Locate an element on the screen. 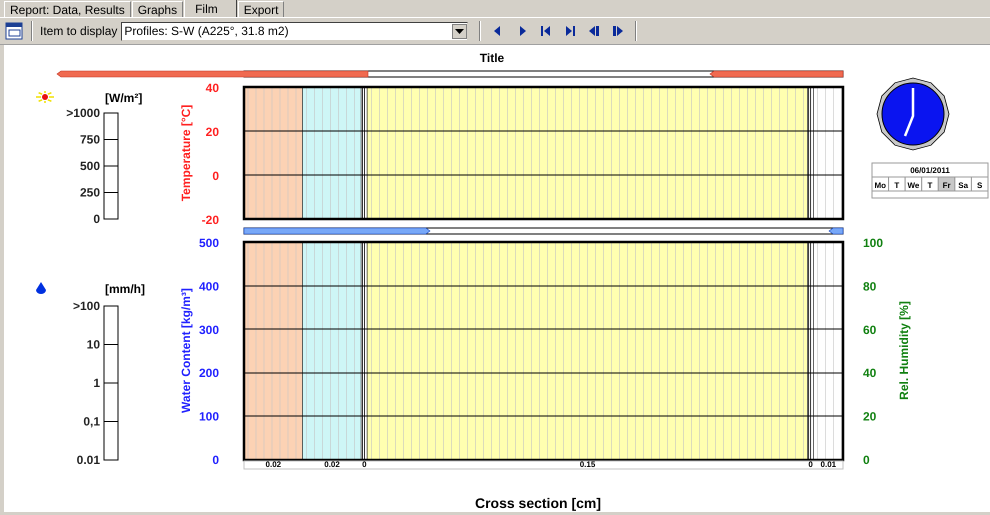  scale-label: 0.01 is located at coordinates (88, 460).